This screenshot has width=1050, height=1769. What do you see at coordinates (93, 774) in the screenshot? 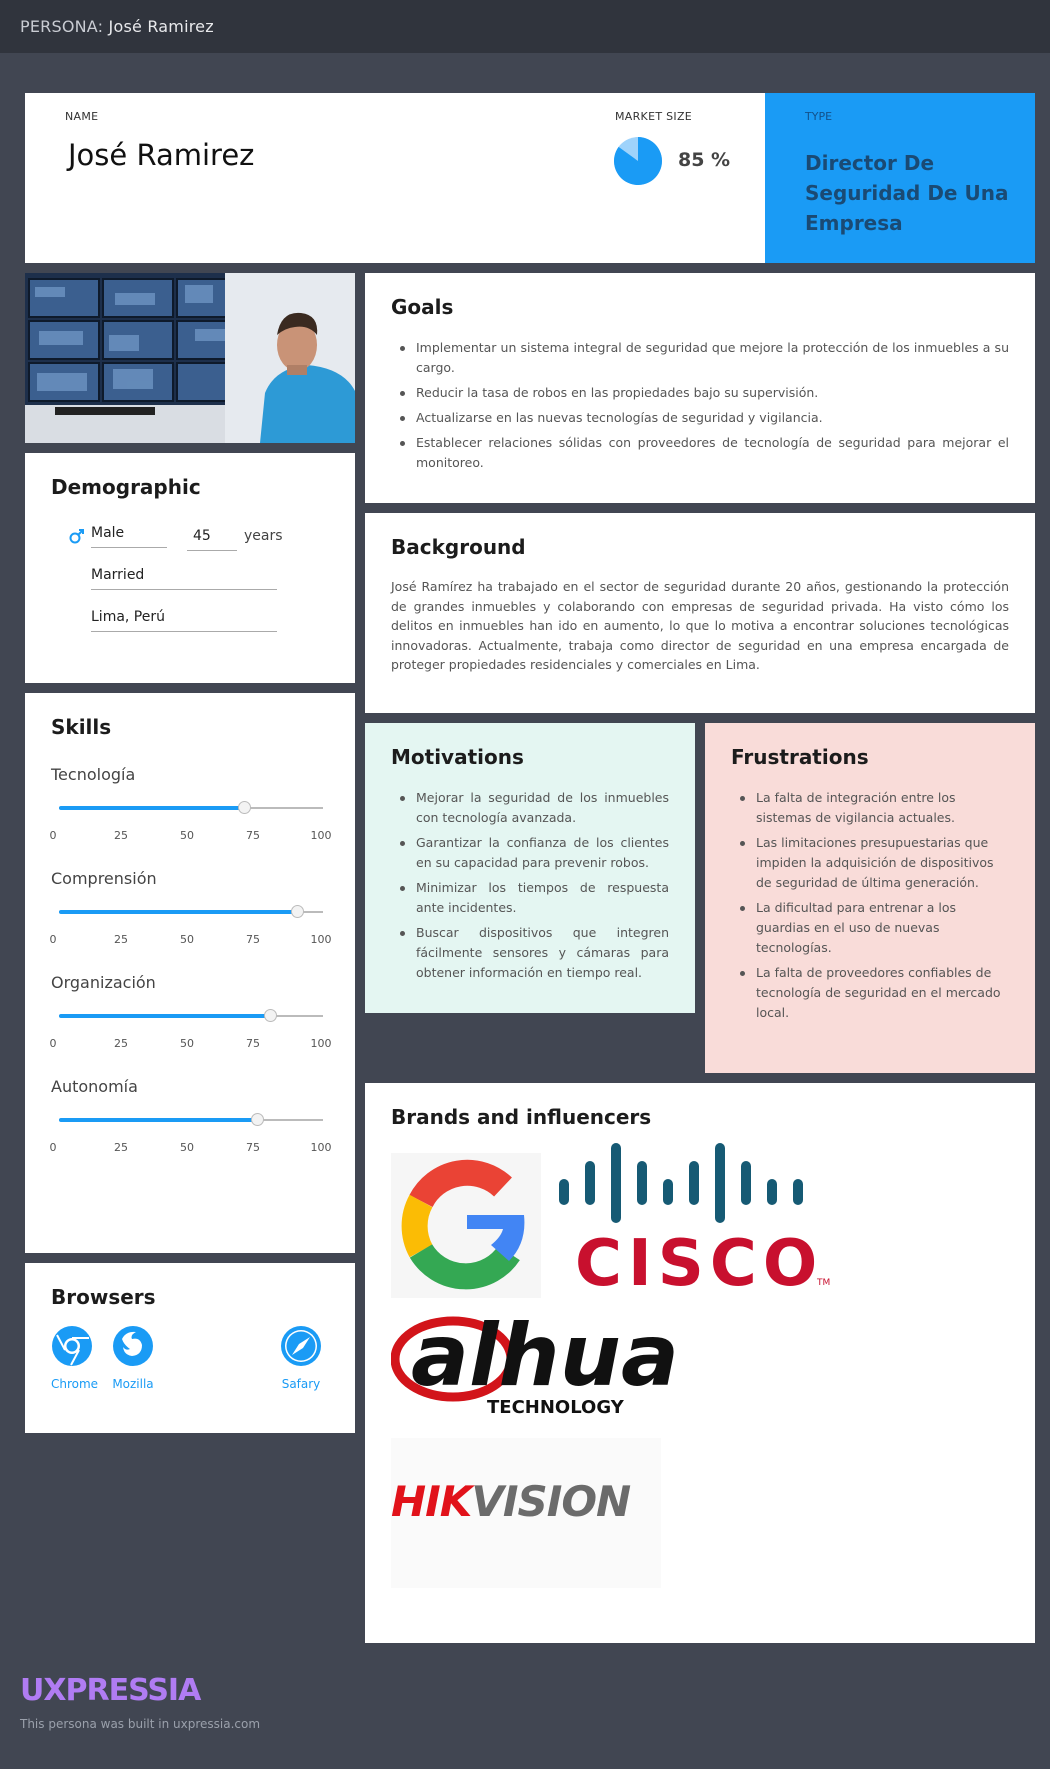
I see `skill-name: Tecnología` at bounding box center [93, 774].